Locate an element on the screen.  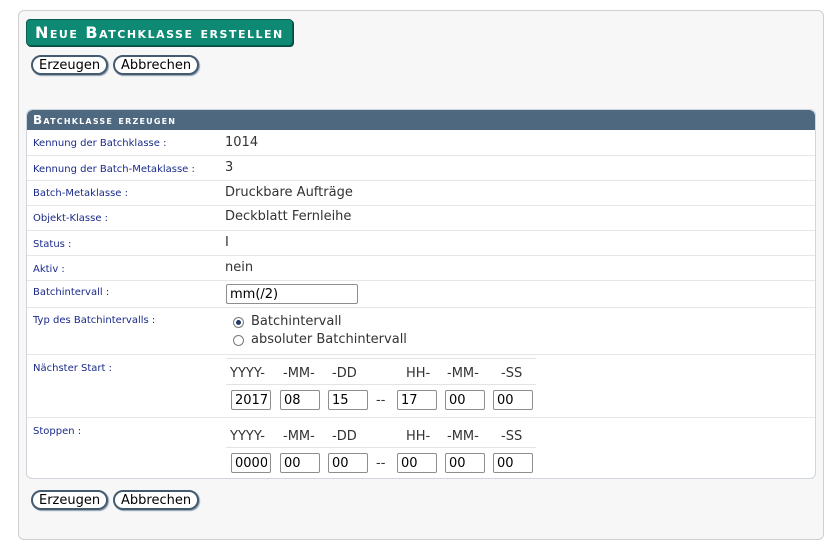
row-stoppen: Stoppen : YYYY- -MM- -DD HH- -MM- -SS -- is located at coordinates (421, 447).